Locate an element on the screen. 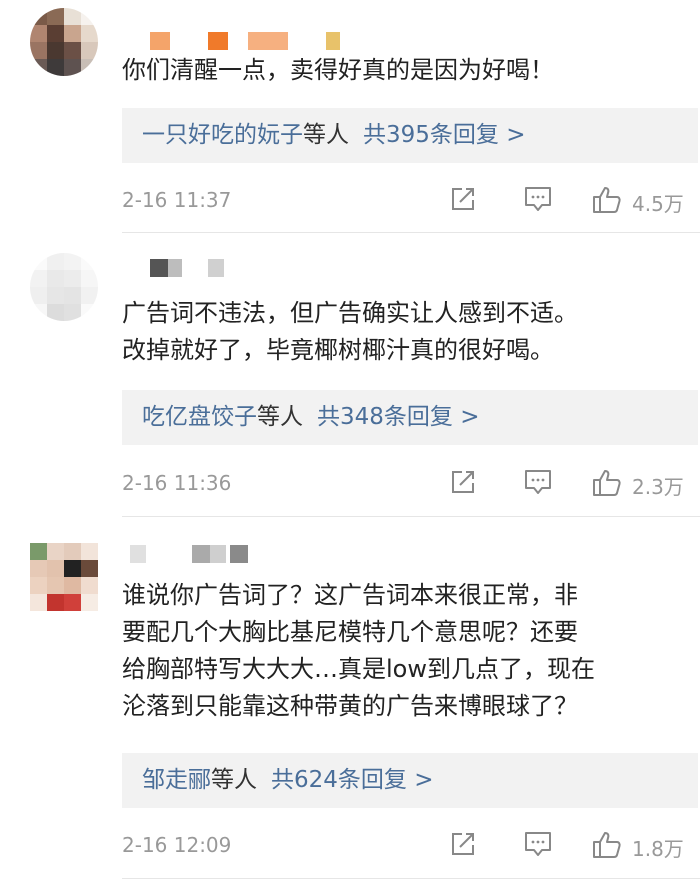 Image resolution: width=700 pixels, height=891 pixels. like-count: 1.8万 is located at coordinates (658, 849).